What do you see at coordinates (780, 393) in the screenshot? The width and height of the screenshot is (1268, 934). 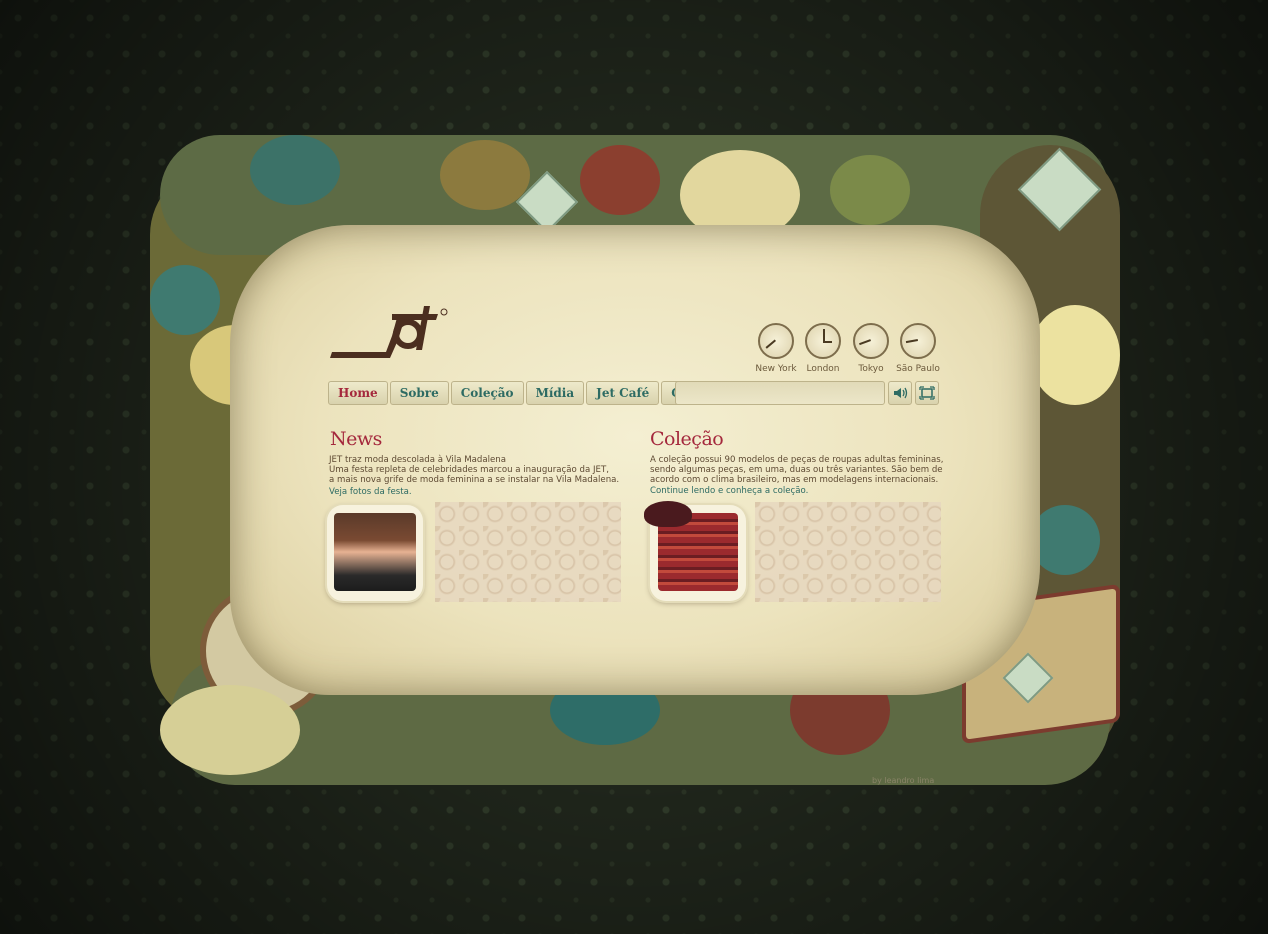 I see `search-input` at bounding box center [780, 393].